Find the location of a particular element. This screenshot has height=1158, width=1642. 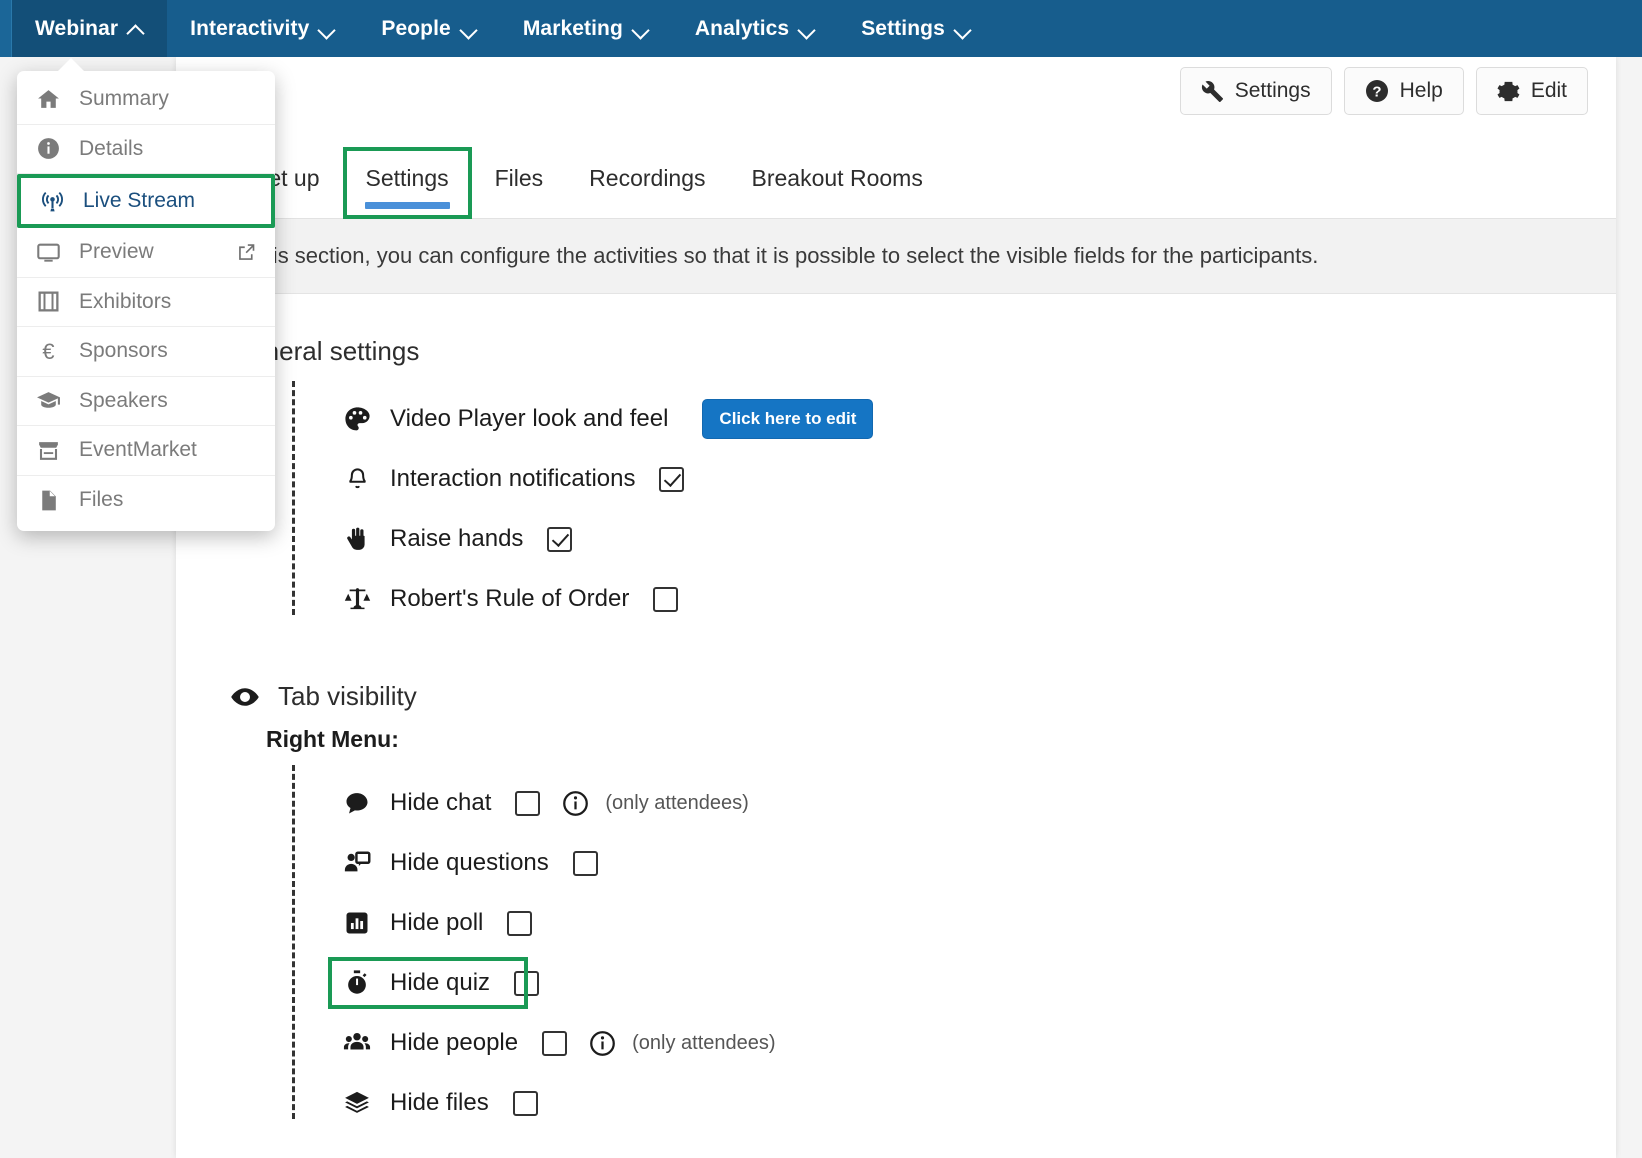

tab-visibility-title: Tab visibility is located at coordinates (923, 696).